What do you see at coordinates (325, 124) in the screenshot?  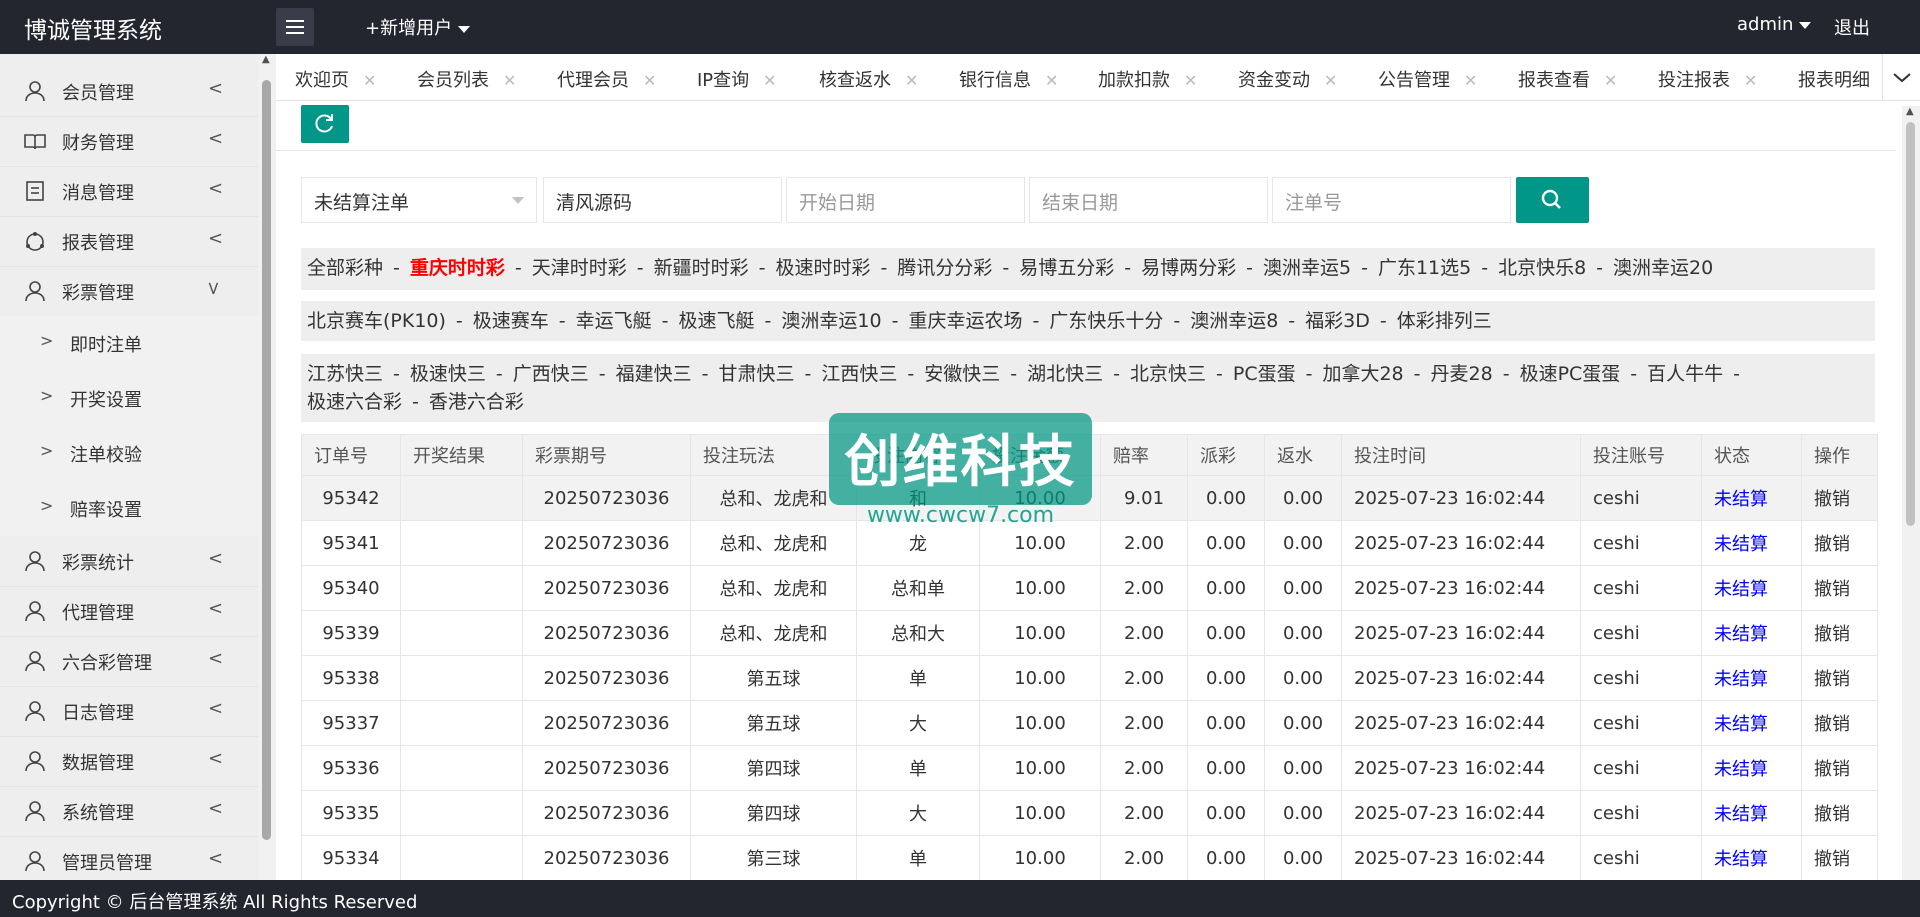 I see `refresh-button` at bounding box center [325, 124].